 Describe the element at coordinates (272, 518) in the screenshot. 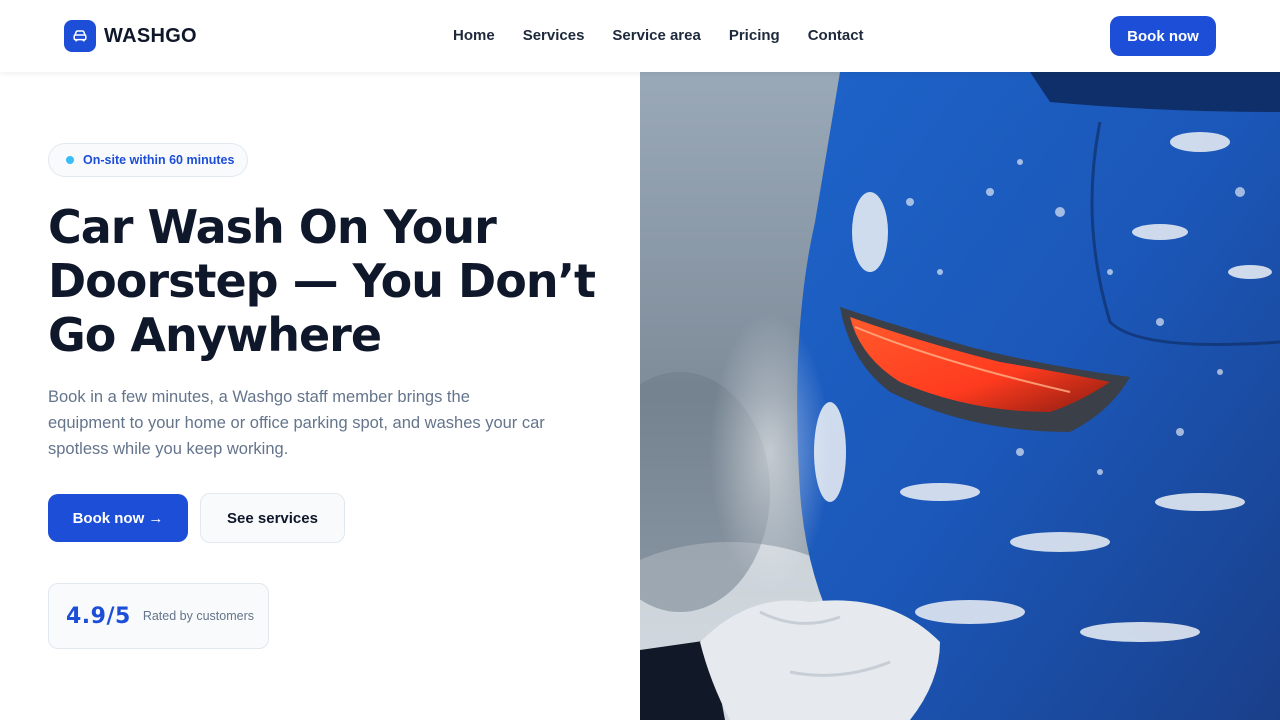

I see `see-services-button: See services` at that location.